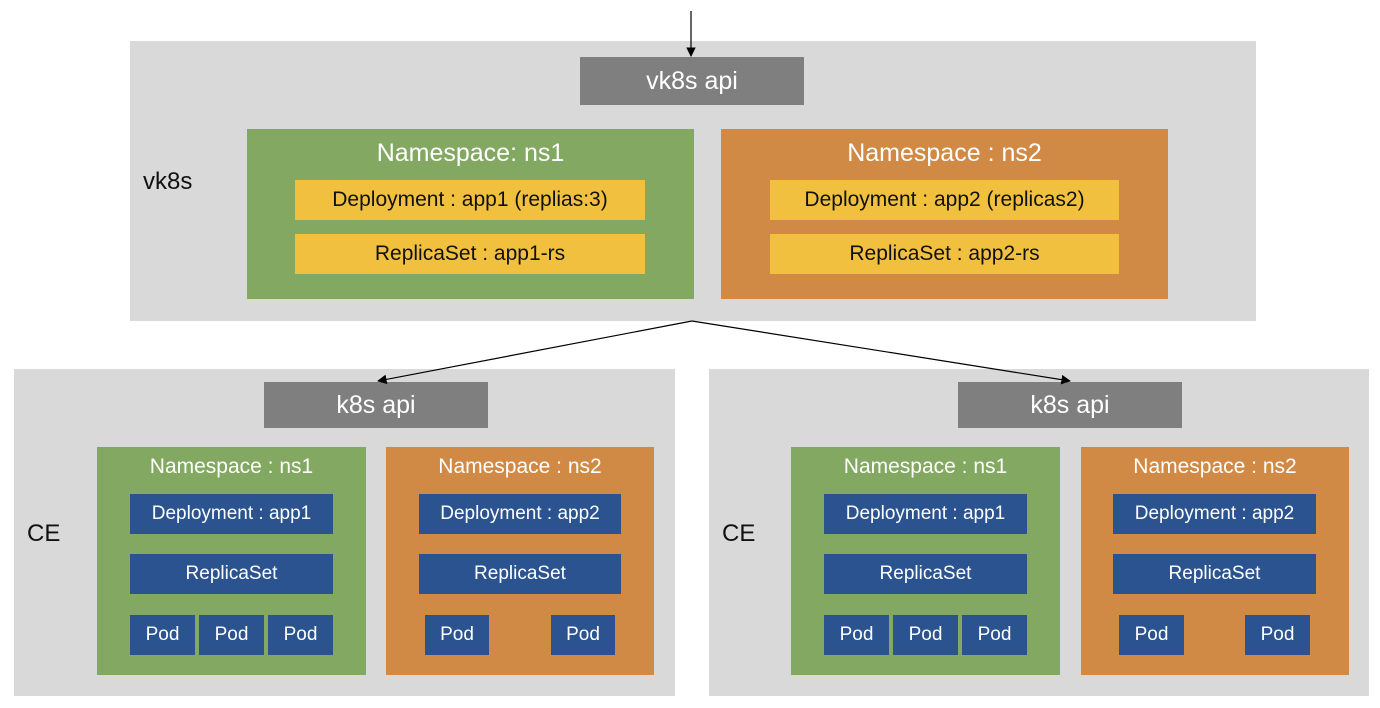  I want to click on vk8s-api-box: vk8s api, so click(692, 81).